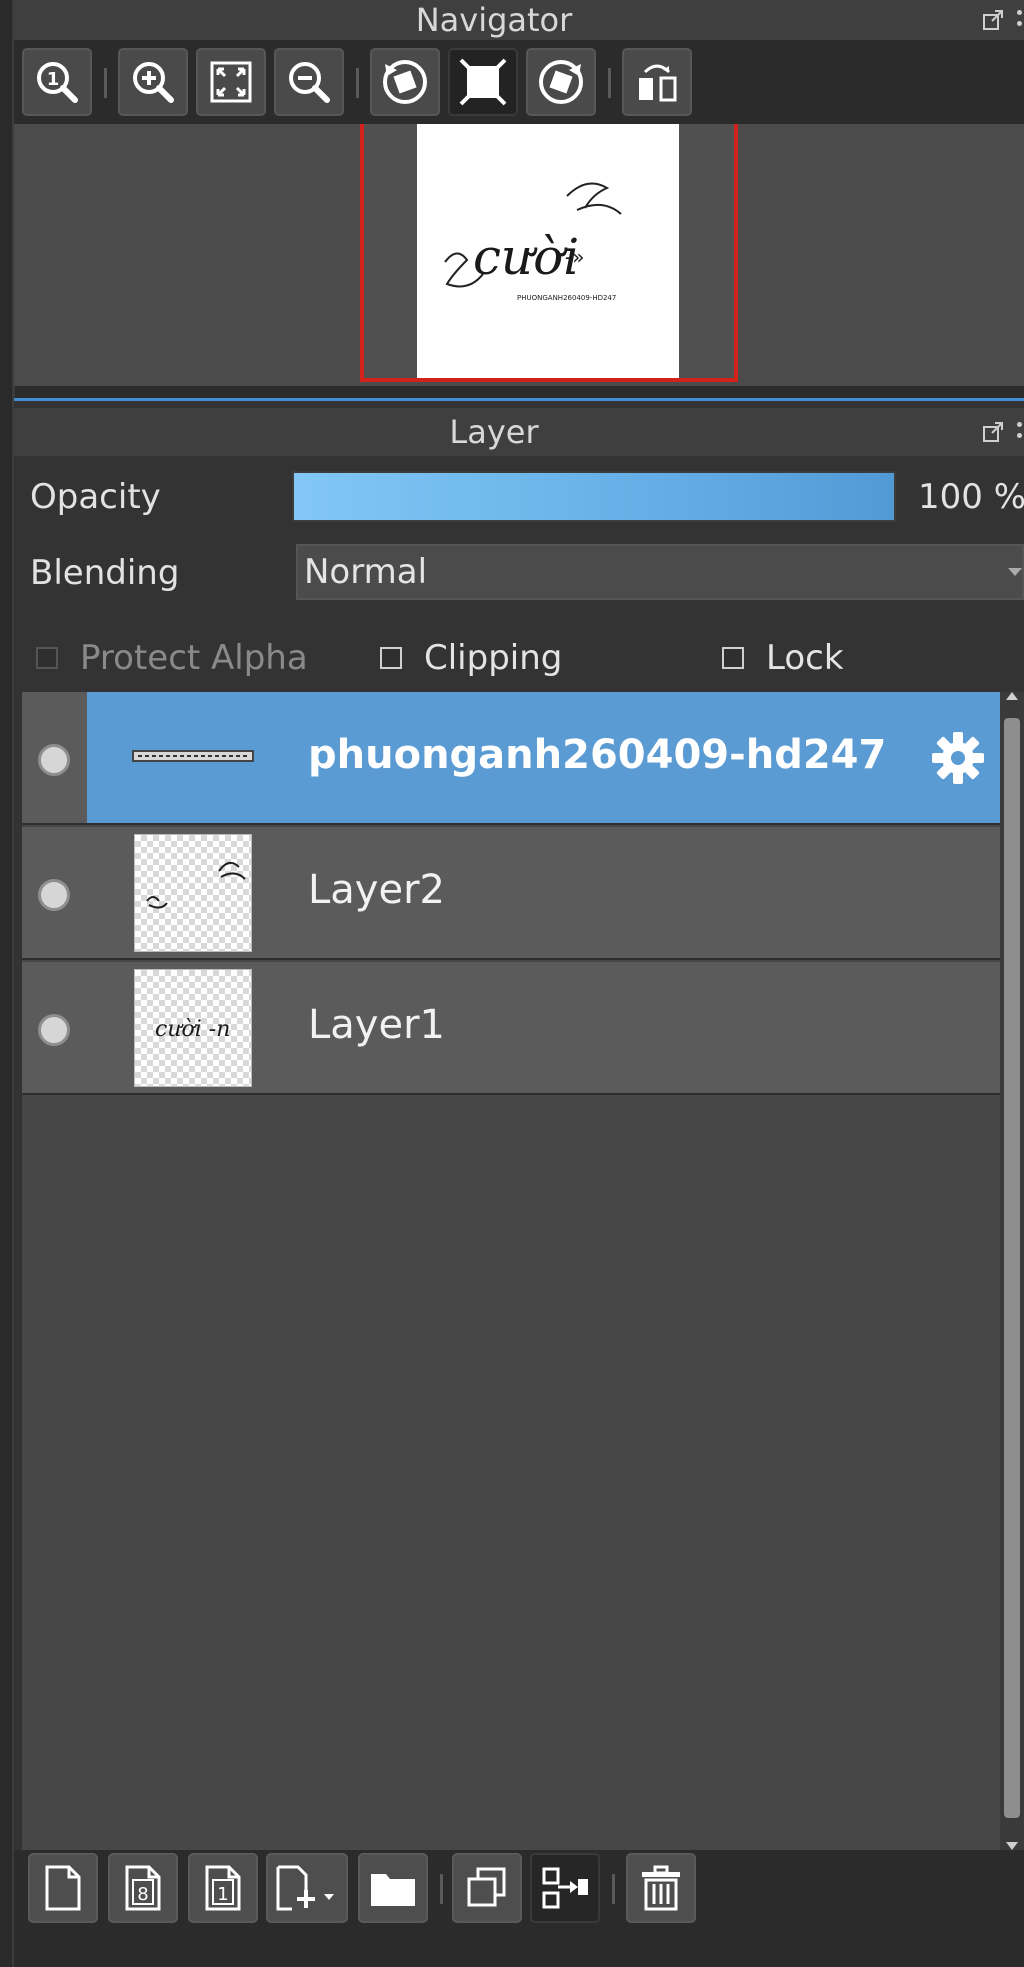  Describe the element at coordinates (1015, 572) in the screenshot. I see `chevron-down-icon` at that location.